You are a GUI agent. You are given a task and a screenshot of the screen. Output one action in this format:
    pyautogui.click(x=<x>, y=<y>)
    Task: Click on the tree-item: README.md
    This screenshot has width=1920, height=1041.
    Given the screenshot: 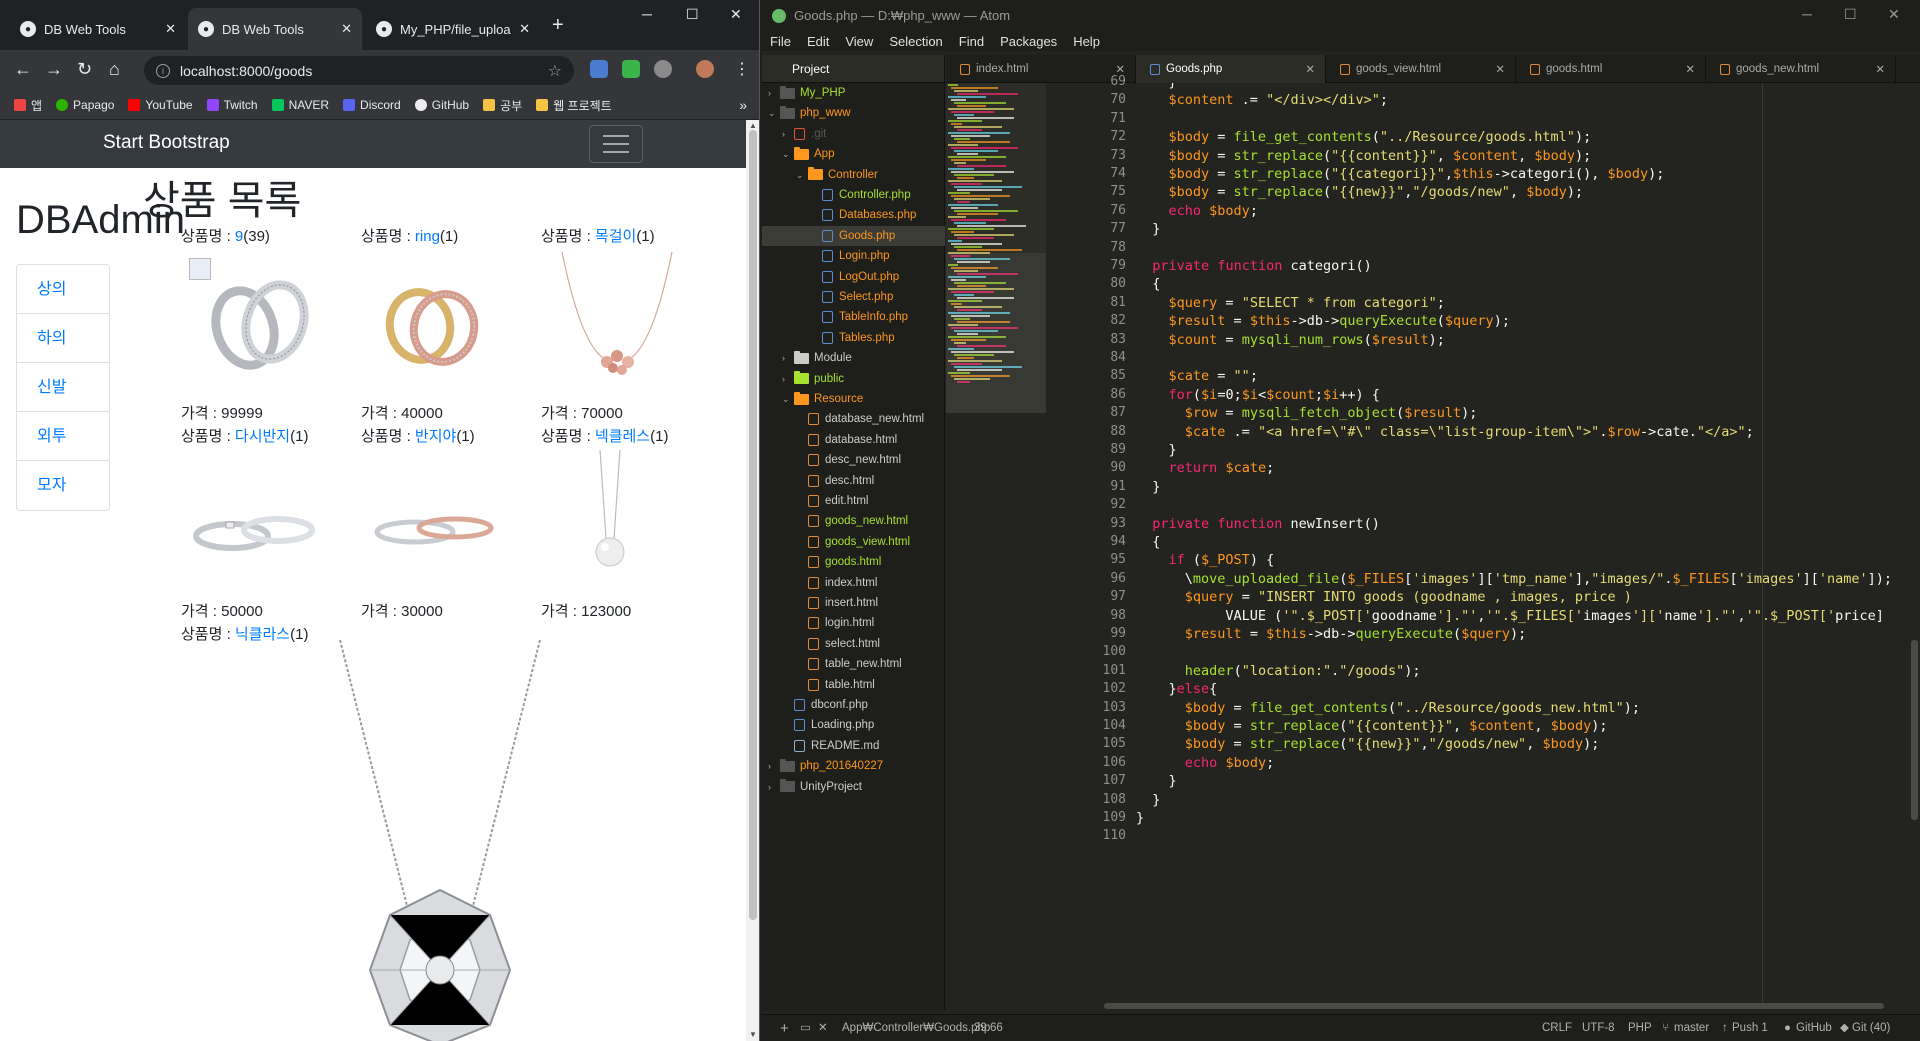 What is the action you would take?
    pyautogui.click(x=853, y=746)
    